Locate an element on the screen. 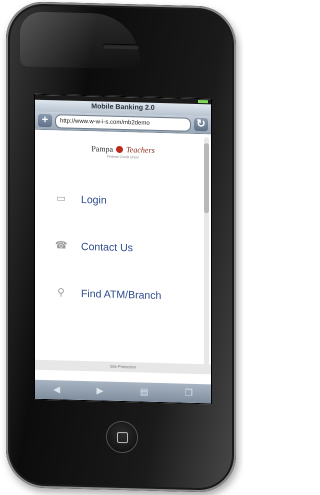 The image size is (320, 495). logo-word-1: Pampa is located at coordinates (102, 148).